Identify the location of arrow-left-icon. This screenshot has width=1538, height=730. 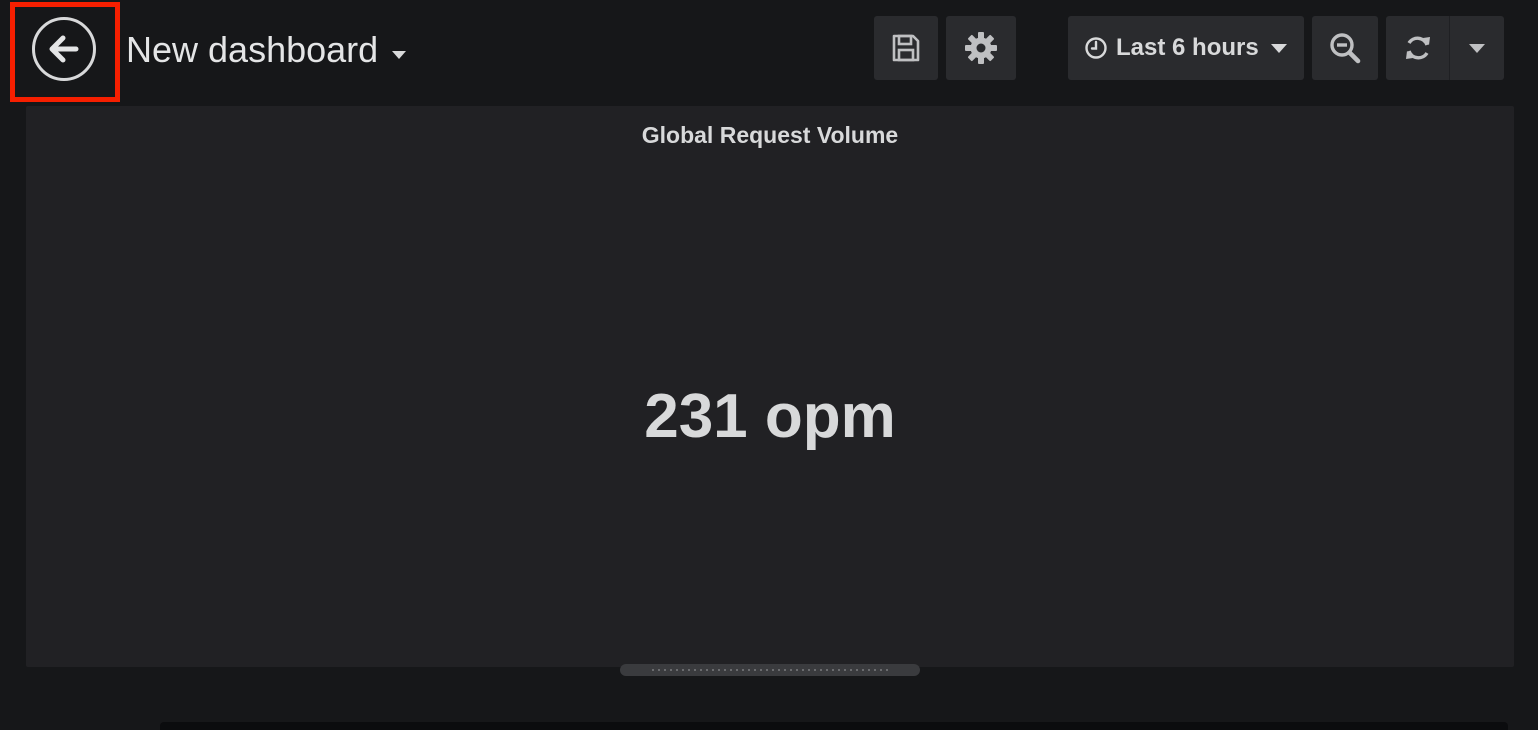
(64, 49).